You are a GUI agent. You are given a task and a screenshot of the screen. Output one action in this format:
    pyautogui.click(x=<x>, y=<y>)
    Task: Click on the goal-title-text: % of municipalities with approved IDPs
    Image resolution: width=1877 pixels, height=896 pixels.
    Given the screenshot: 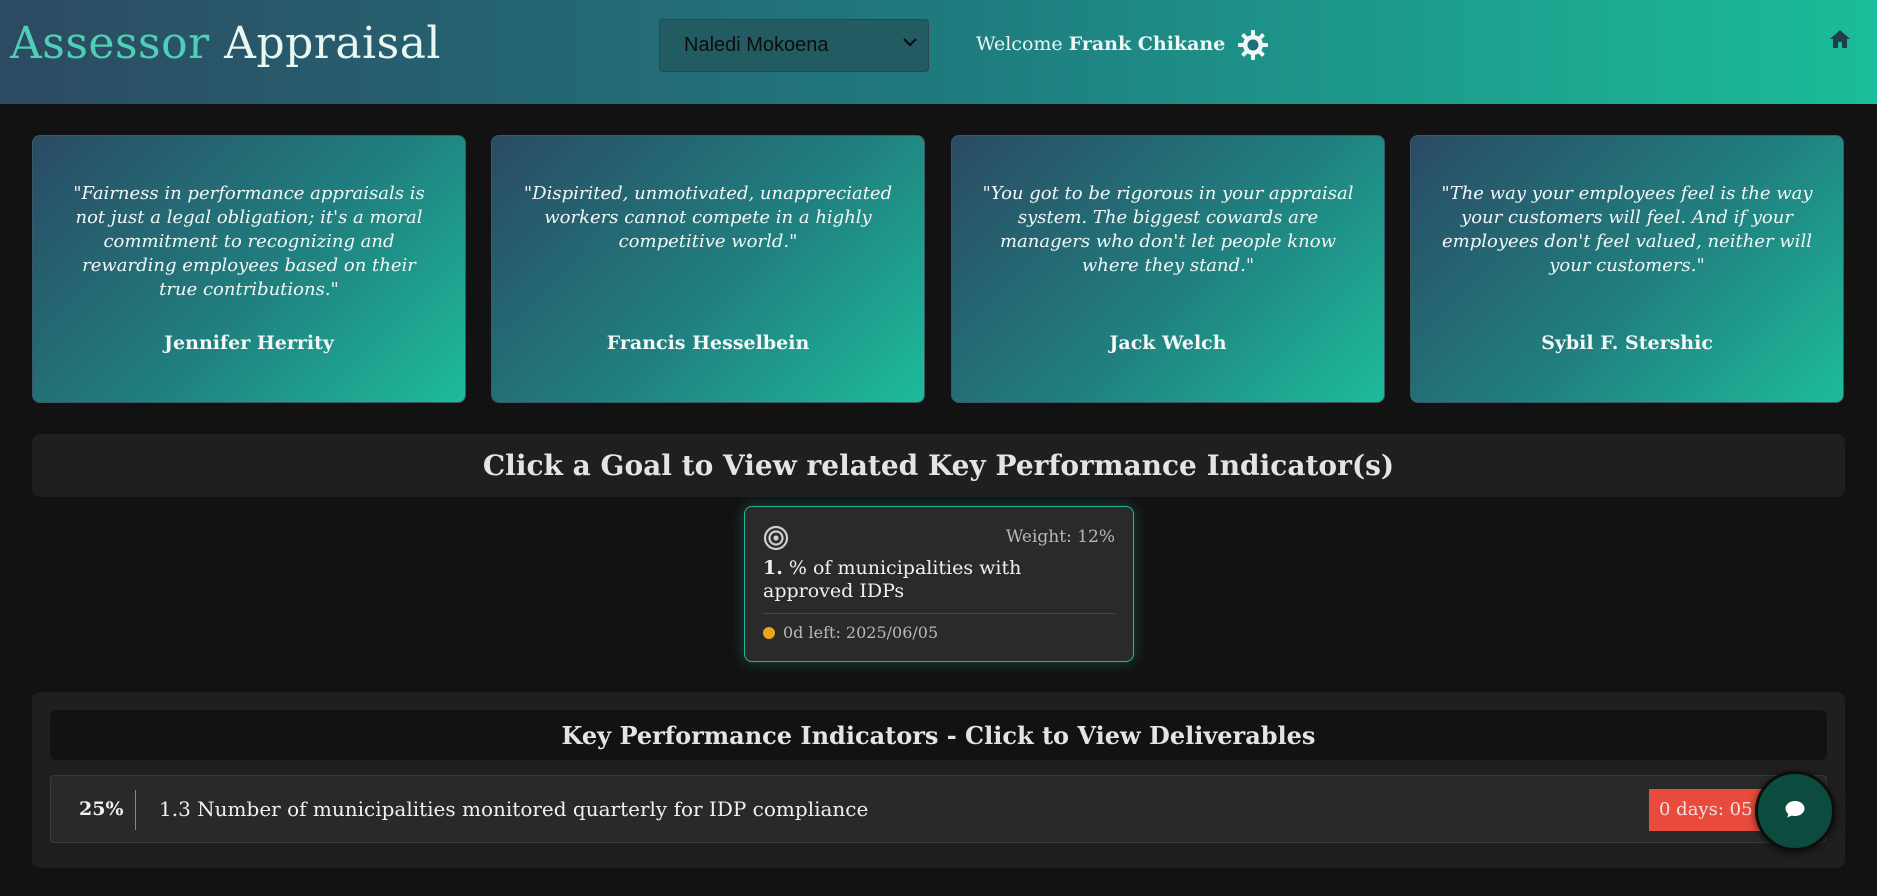 What is the action you would take?
    pyautogui.click(x=892, y=579)
    